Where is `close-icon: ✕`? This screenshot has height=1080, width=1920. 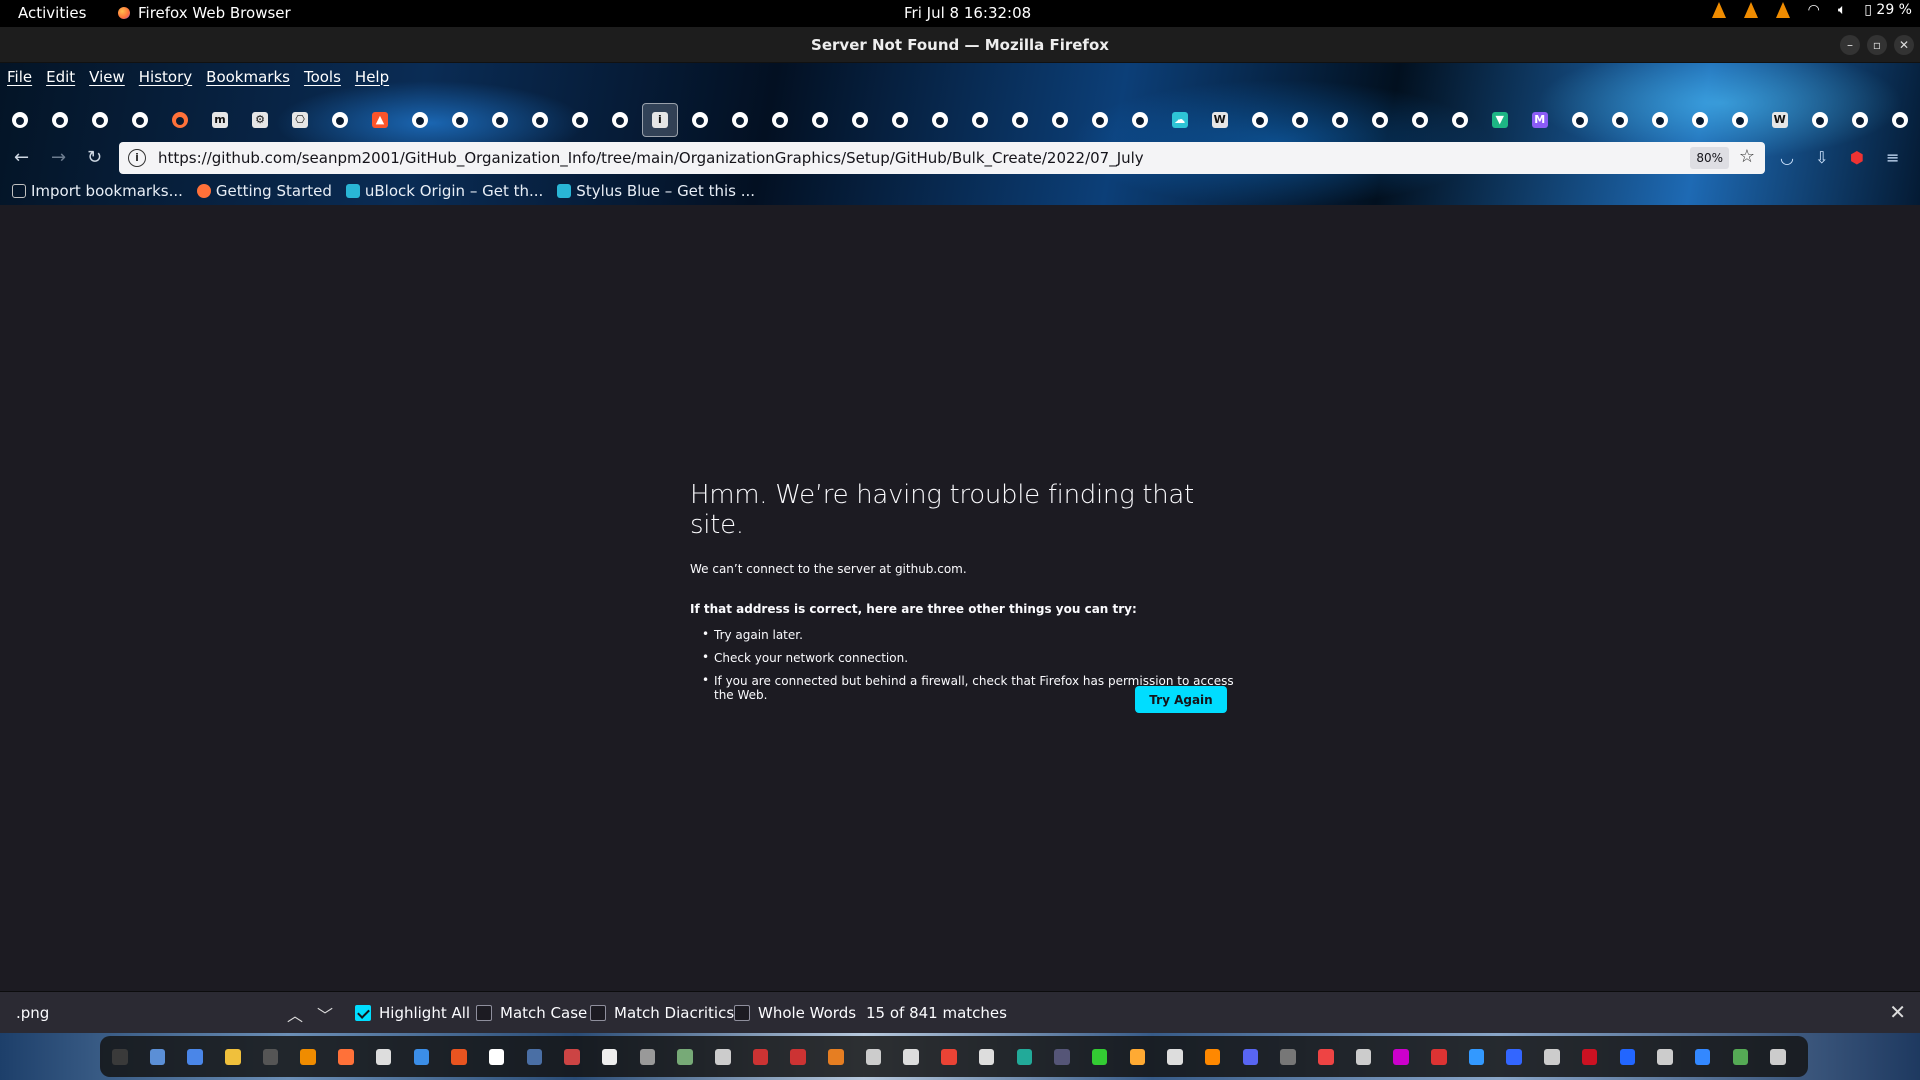 close-icon: ✕ is located at coordinates (1897, 1012).